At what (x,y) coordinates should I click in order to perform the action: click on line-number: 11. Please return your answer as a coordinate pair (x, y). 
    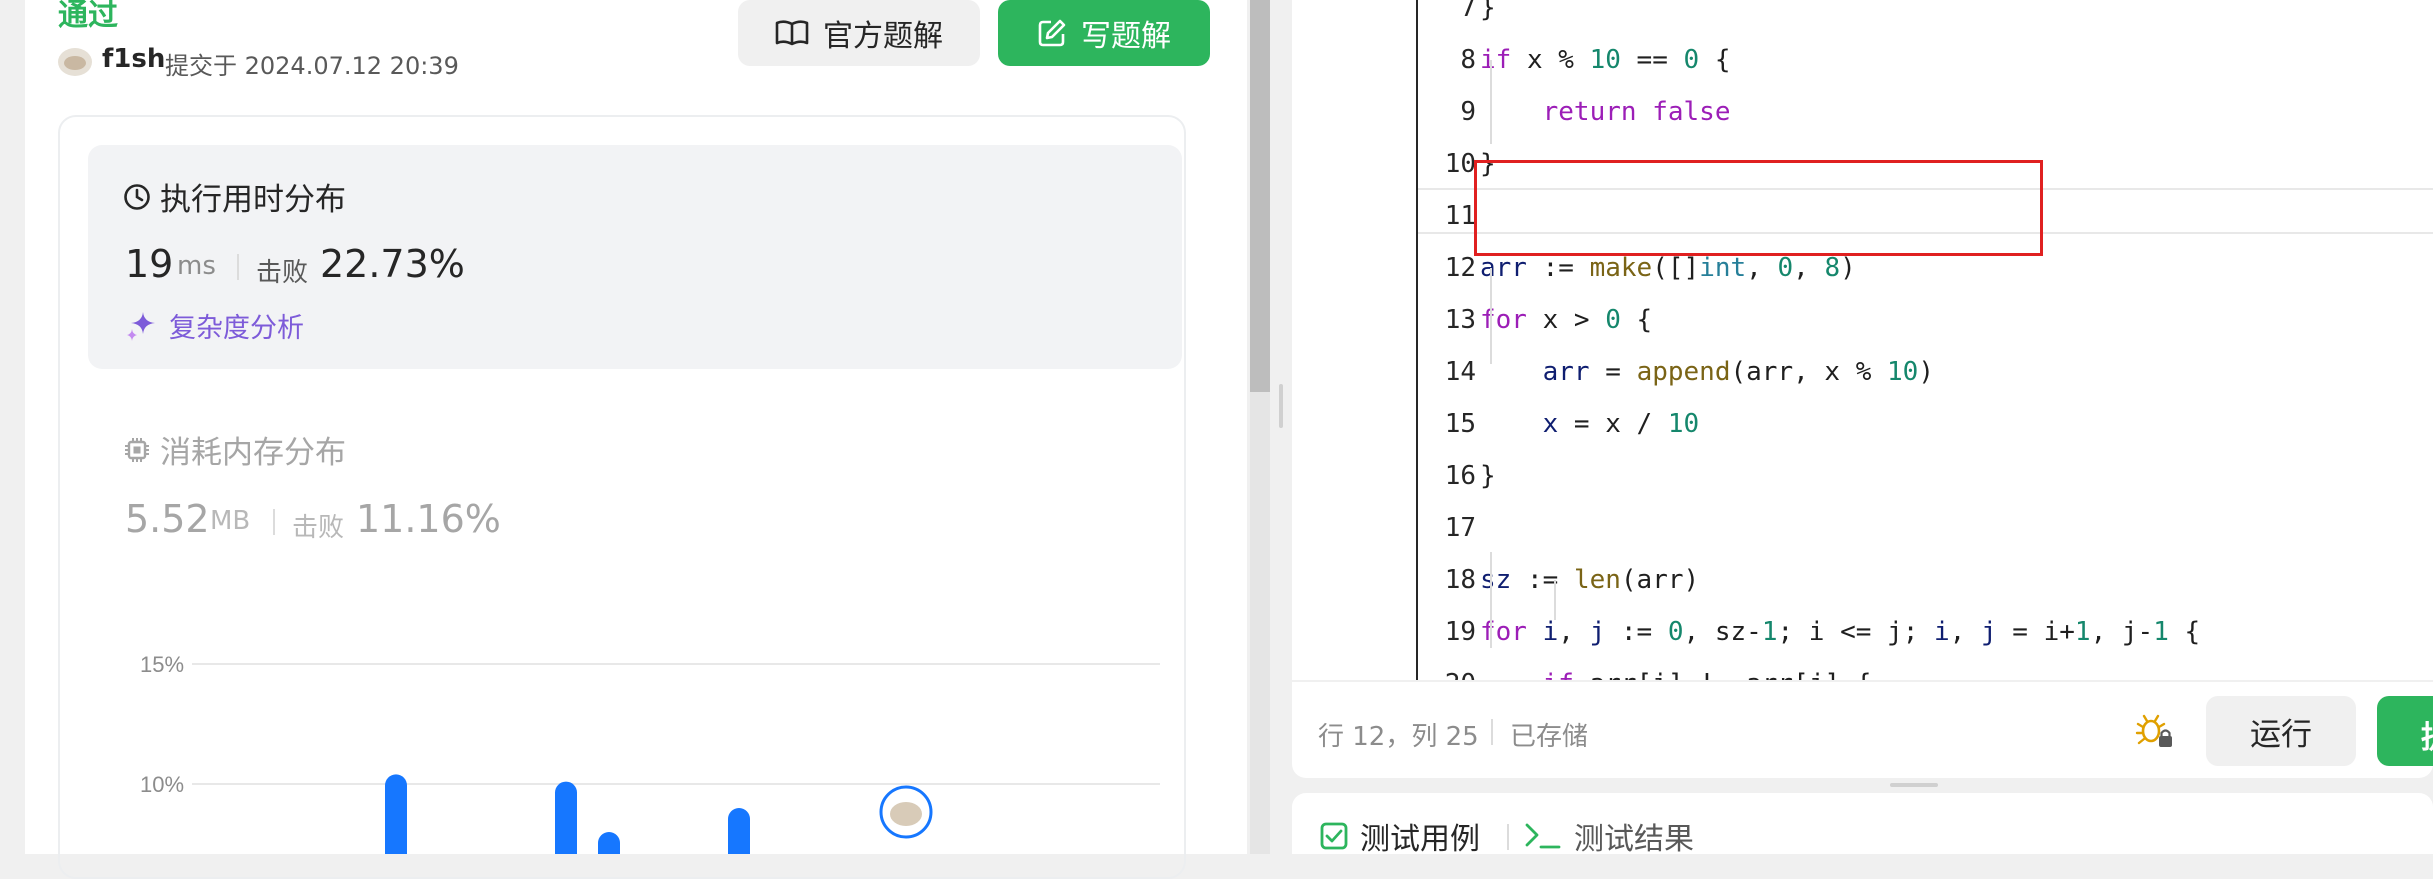
    Looking at the image, I should click on (1460, 216).